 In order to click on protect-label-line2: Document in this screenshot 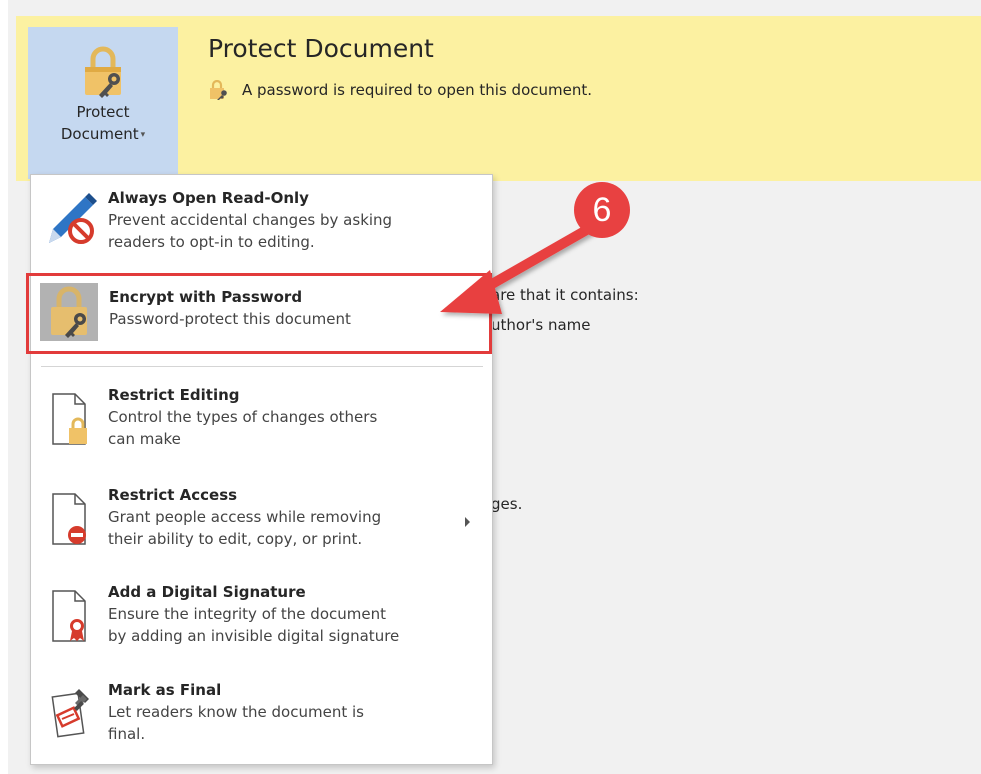, I will do `click(99, 134)`.